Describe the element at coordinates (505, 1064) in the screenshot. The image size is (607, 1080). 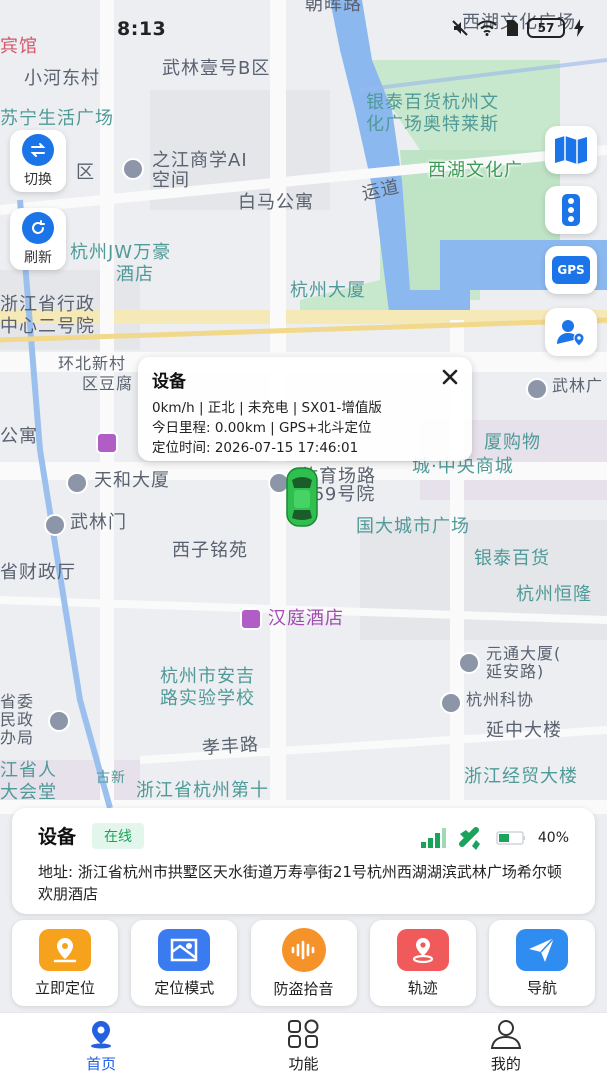
I see `nav-mine-label: 我的` at that location.